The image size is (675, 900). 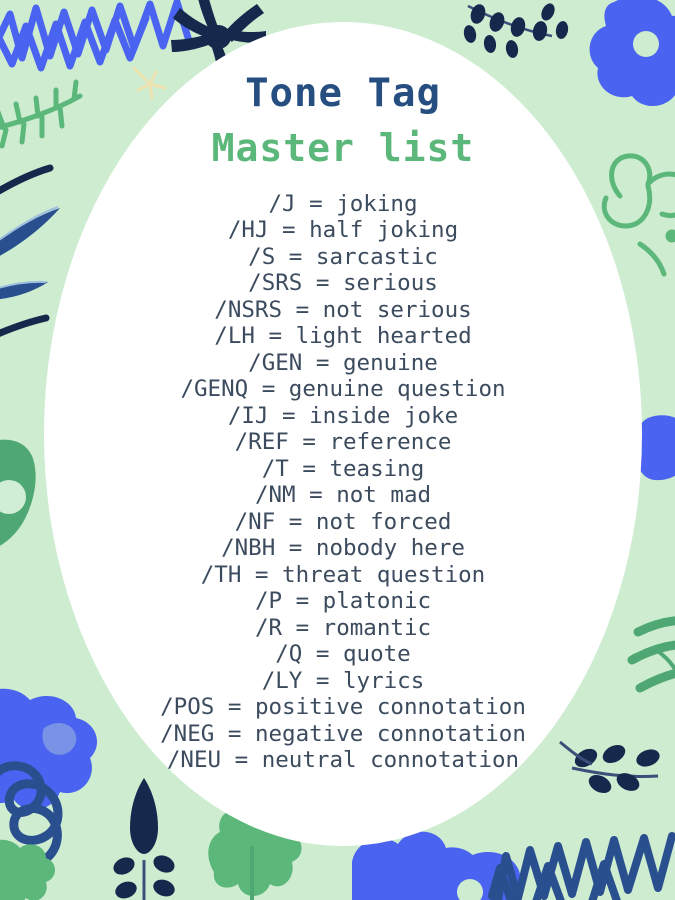 What do you see at coordinates (343, 309) in the screenshot?
I see `tone-tag-item: /NSRS = not serious` at bounding box center [343, 309].